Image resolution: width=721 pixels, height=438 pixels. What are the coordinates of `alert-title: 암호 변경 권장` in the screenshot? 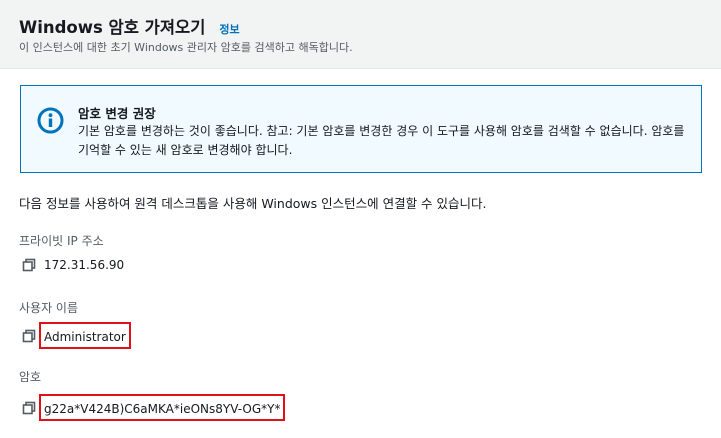 It's located at (117, 113).